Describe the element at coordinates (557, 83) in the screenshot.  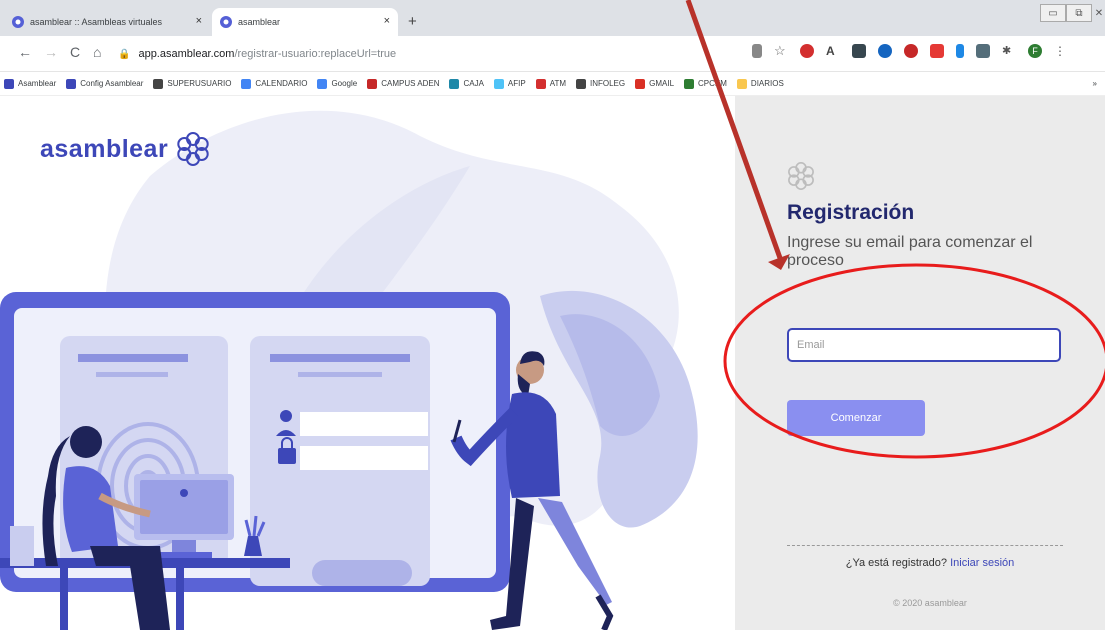
I see `bookmark-label: ATM` at that location.